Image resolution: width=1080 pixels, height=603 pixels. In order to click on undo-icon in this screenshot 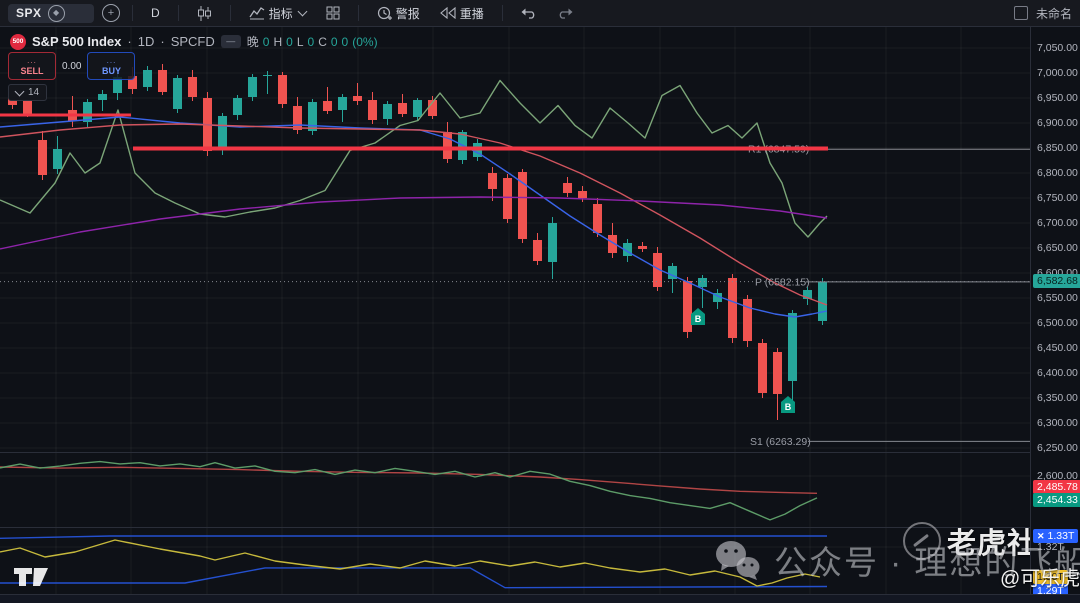, I will do `click(527, 13)`.